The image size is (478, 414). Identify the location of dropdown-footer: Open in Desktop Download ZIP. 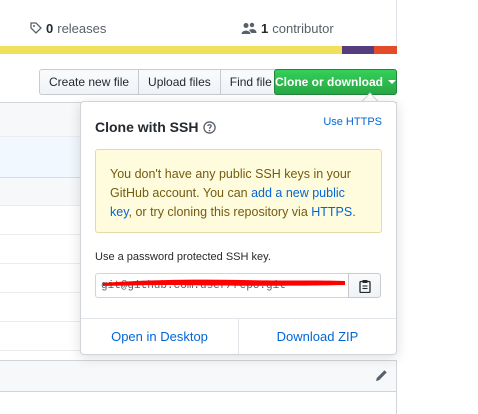
(238, 336).